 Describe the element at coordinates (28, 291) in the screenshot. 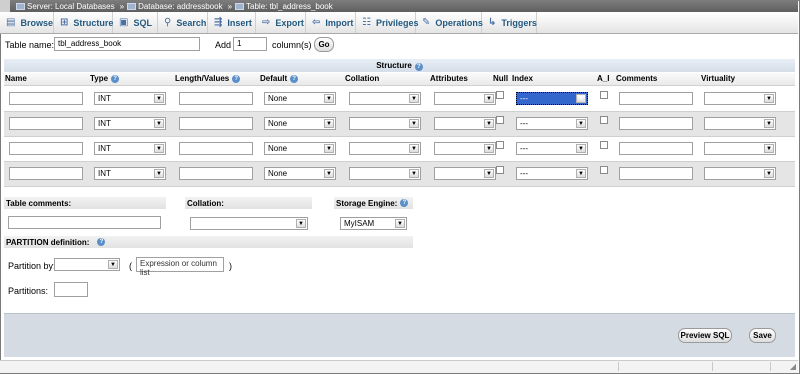

I see `partitions-label: Partitions:` at that location.